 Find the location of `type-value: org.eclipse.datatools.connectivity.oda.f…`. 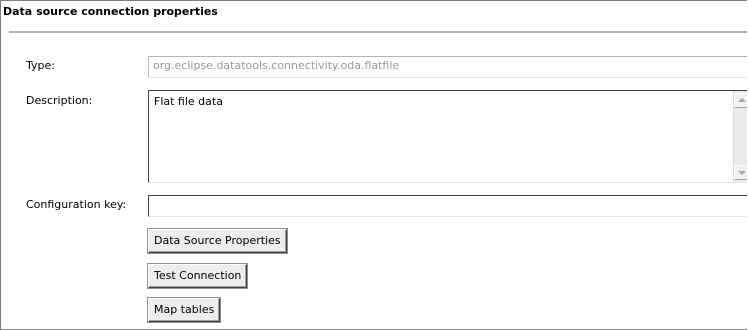

type-value: org.eclipse.datatools.connectivity.oda.f… is located at coordinates (276, 65).